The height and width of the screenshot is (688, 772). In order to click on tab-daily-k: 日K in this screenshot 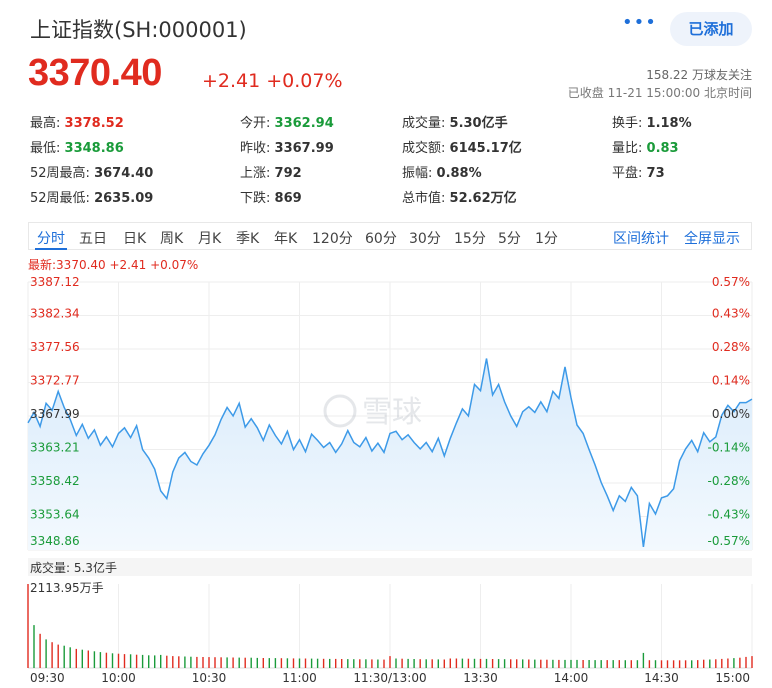, I will do `click(134, 238)`.